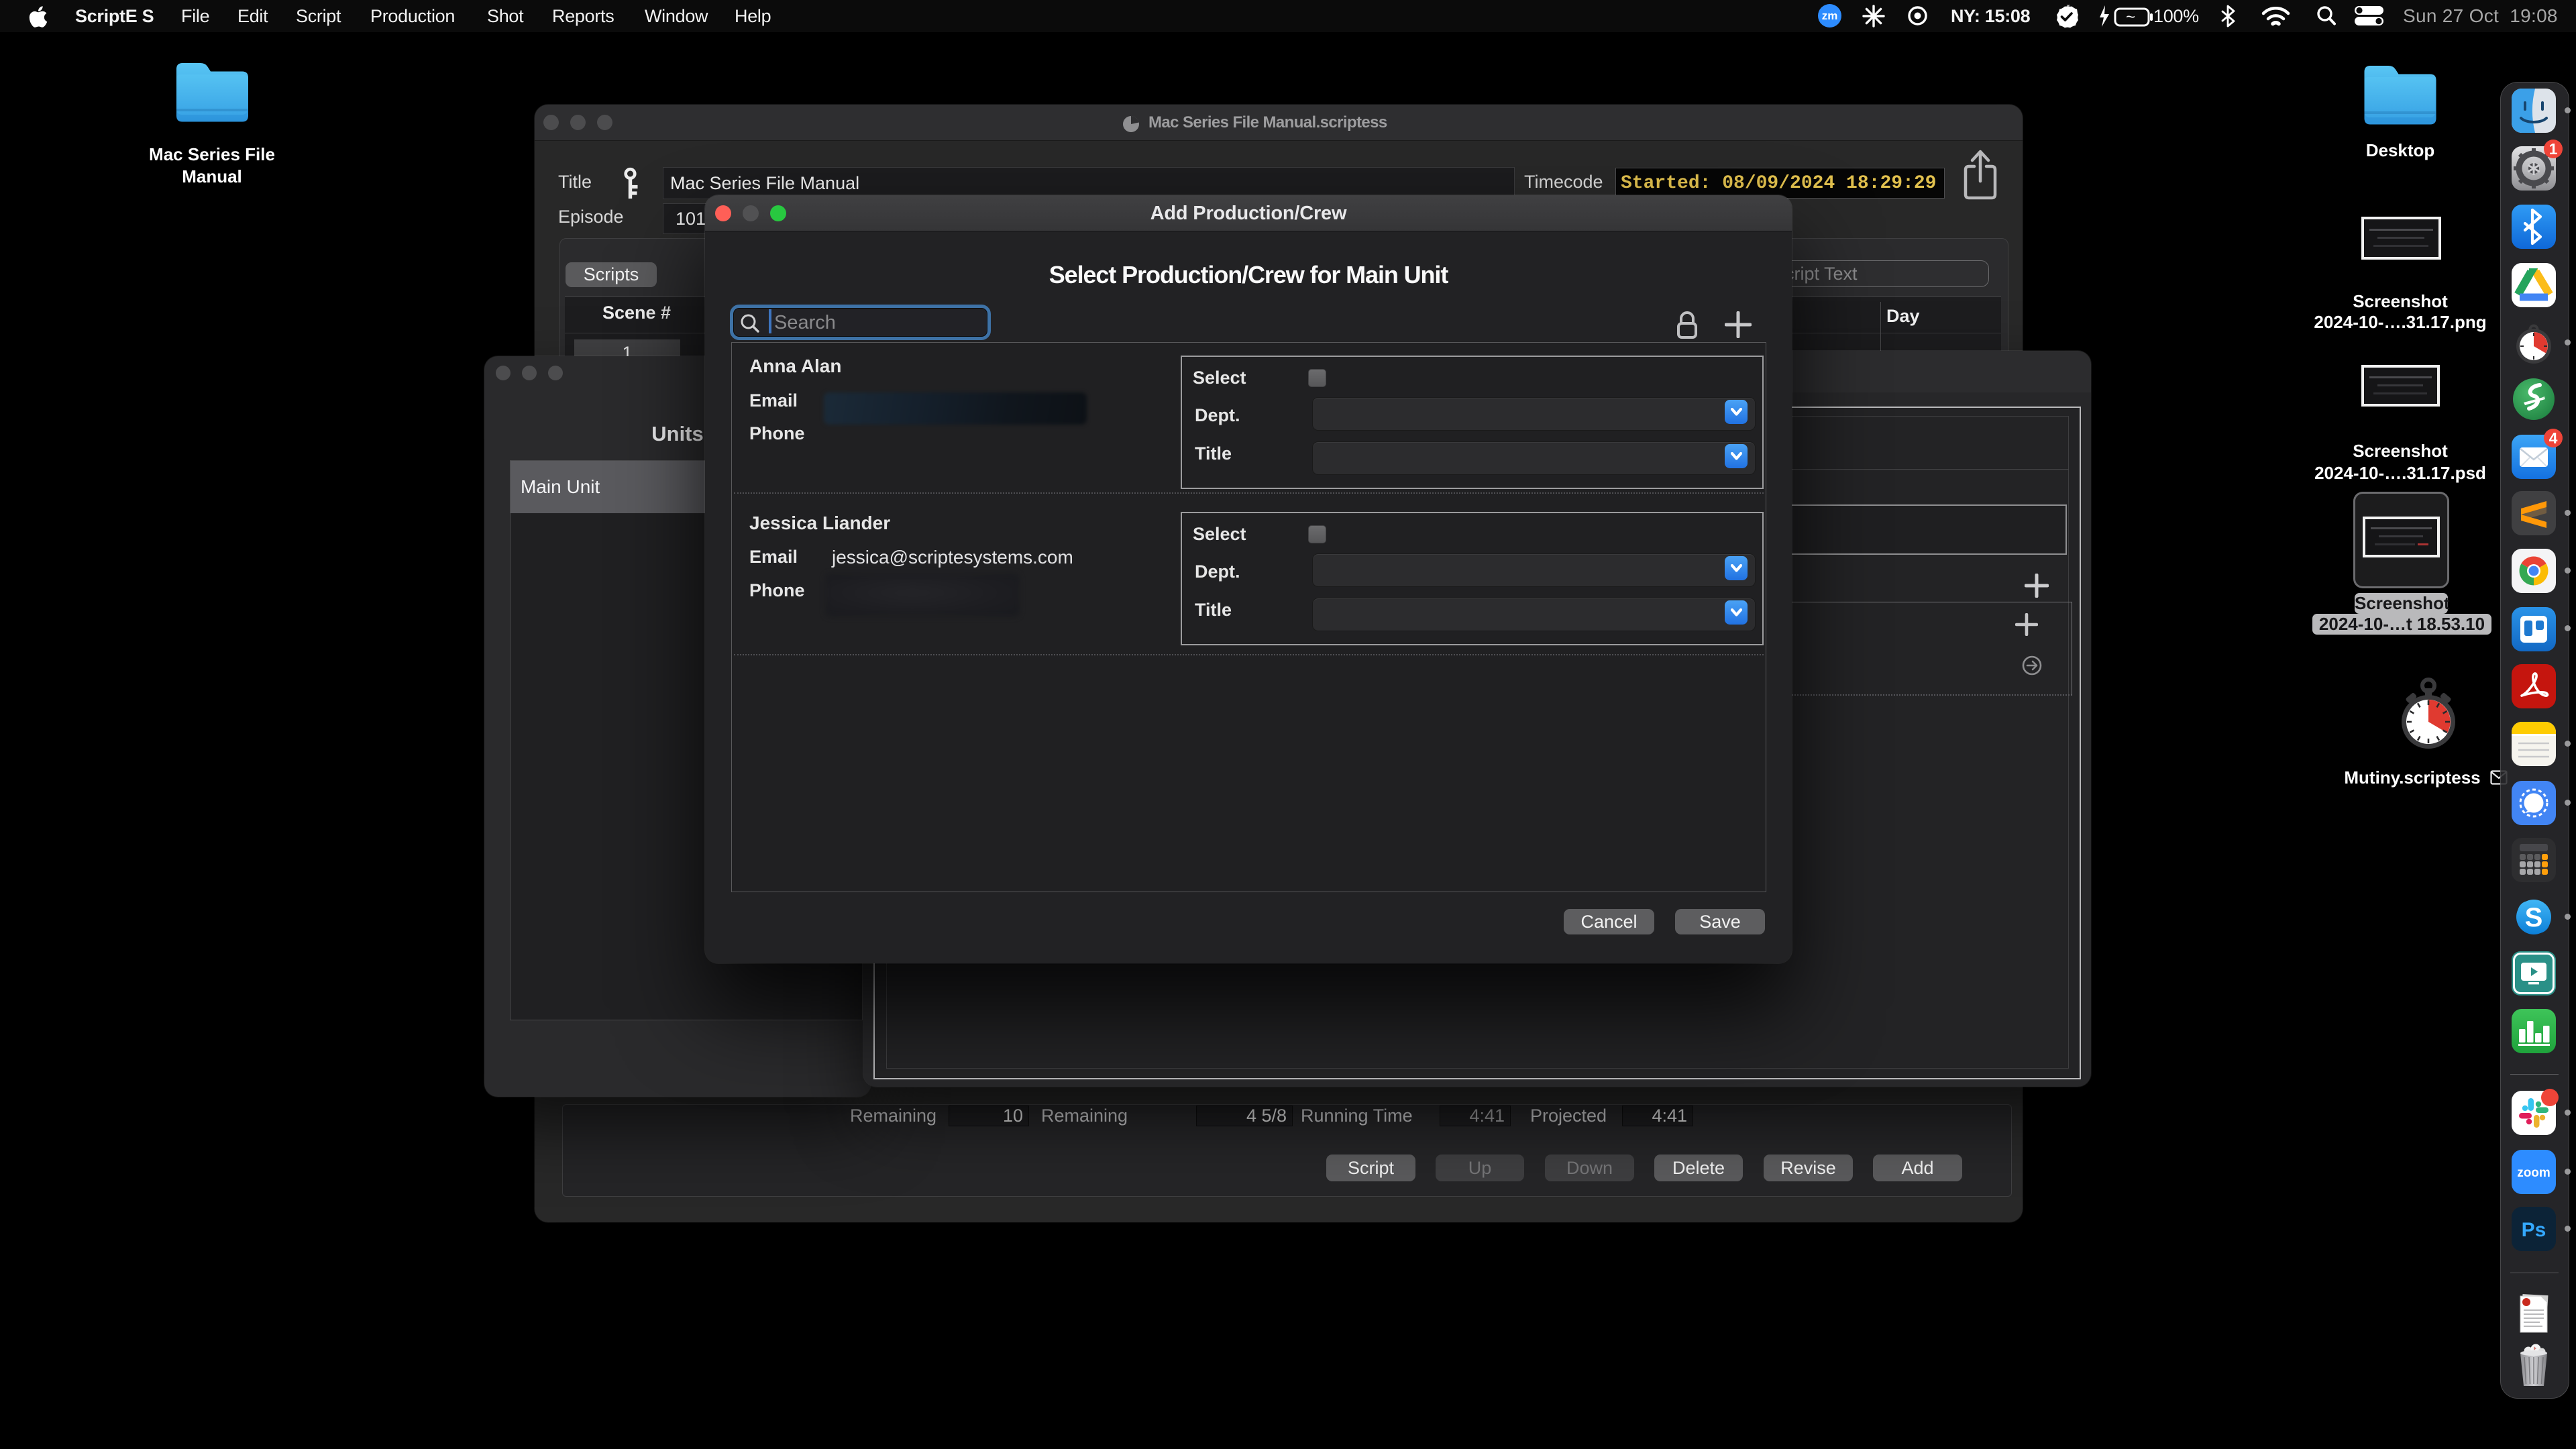  I want to click on svg-text: S, so click(2534, 917).